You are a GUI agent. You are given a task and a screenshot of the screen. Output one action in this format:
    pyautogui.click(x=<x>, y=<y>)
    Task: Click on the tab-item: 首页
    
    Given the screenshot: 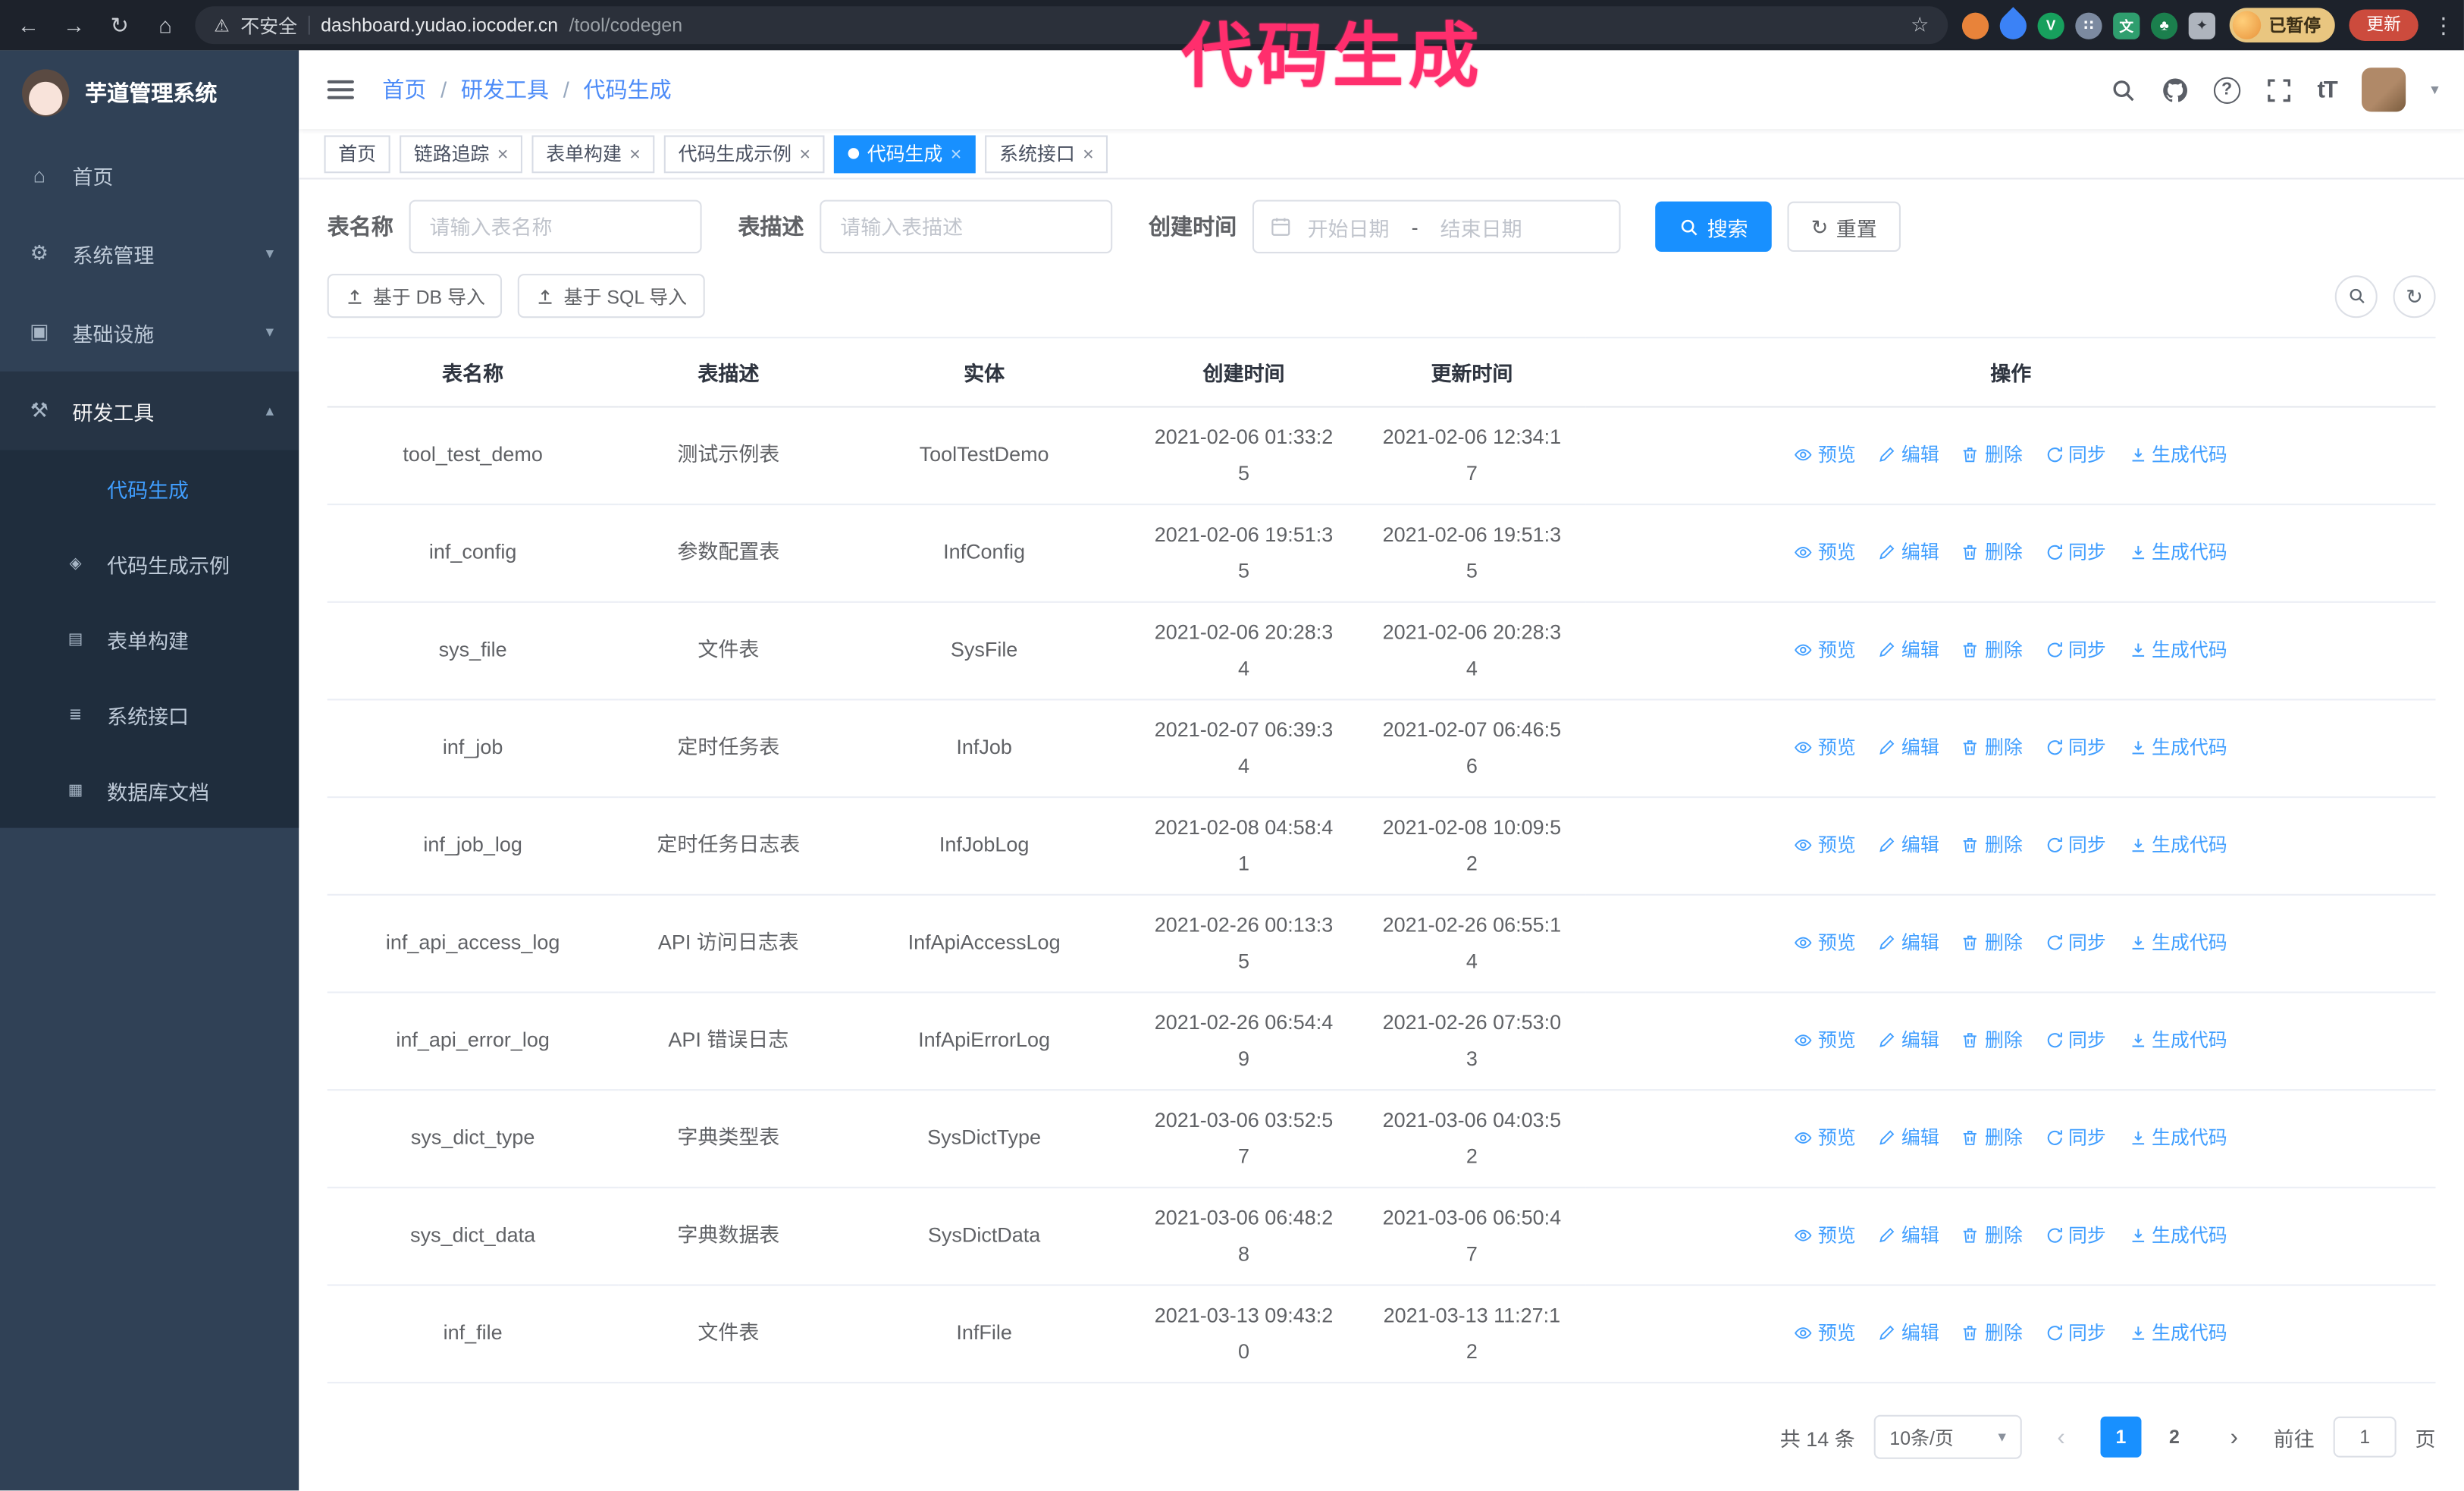 What is the action you would take?
    pyautogui.click(x=357, y=153)
    